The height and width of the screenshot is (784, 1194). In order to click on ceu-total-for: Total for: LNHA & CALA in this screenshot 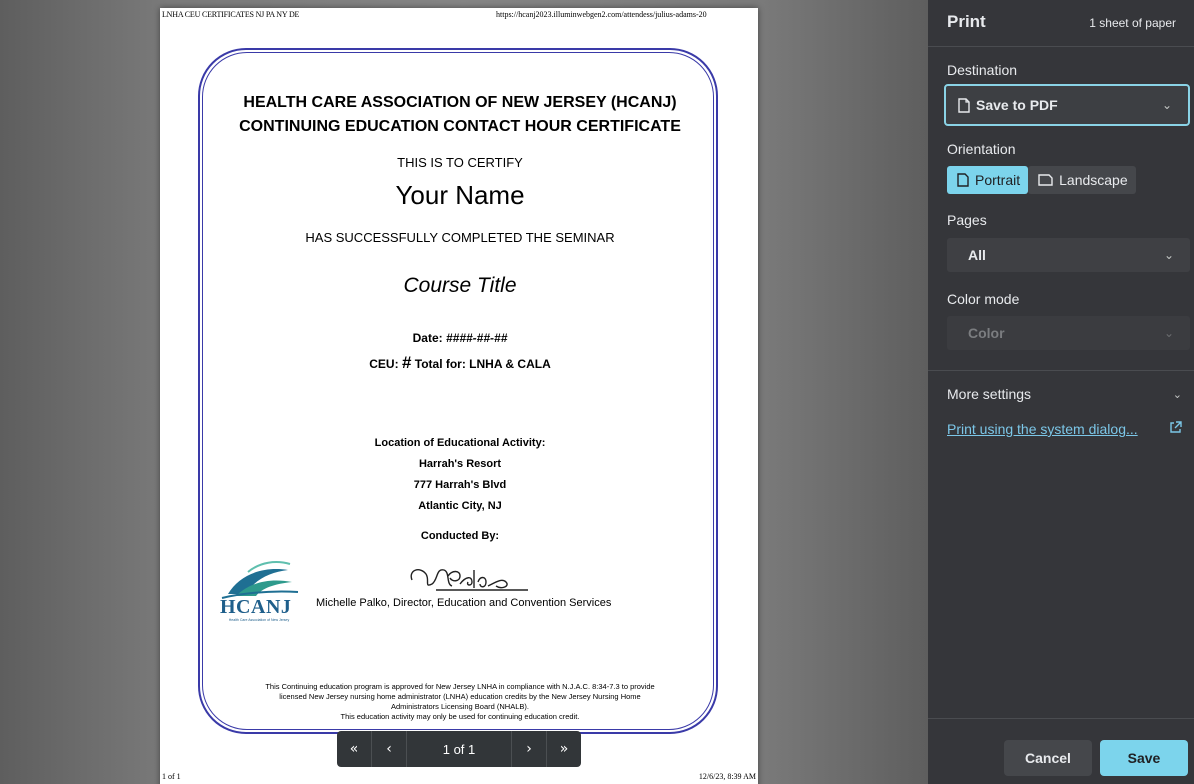, I will do `click(482, 364)`.